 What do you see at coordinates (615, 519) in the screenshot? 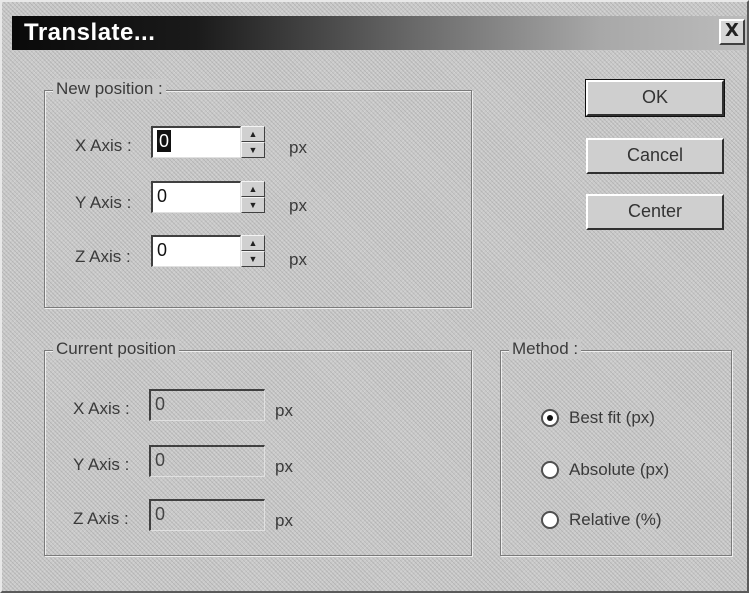
I see `method-option-label: Relative (%)` at bounding box center [615, 519].